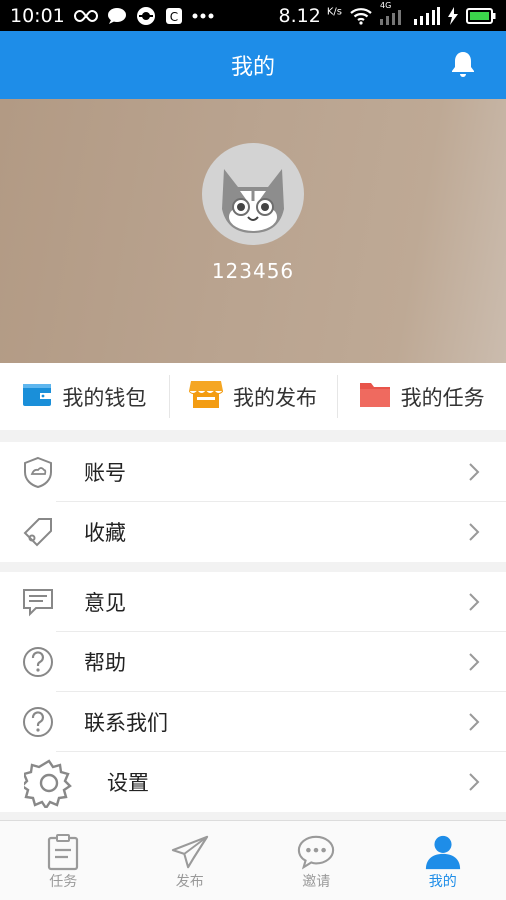 Image resolution: width=506 pixels, height=900 pixels. I want to click on wallet-icon, so click(37, 396).